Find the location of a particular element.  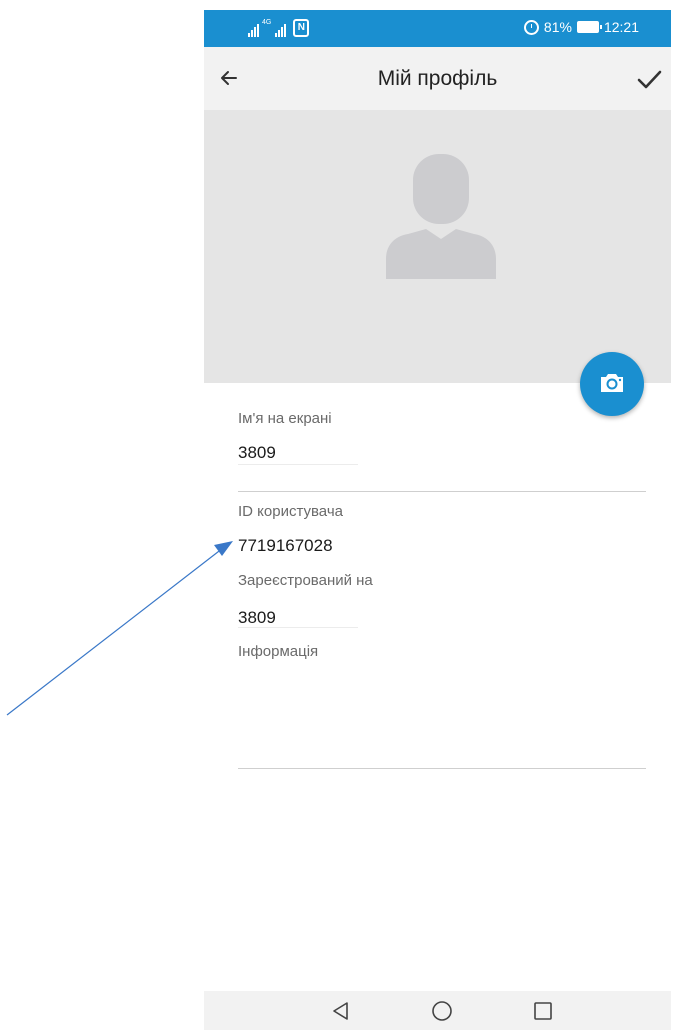

annotation-arrow is located at coordinates (119, 628).